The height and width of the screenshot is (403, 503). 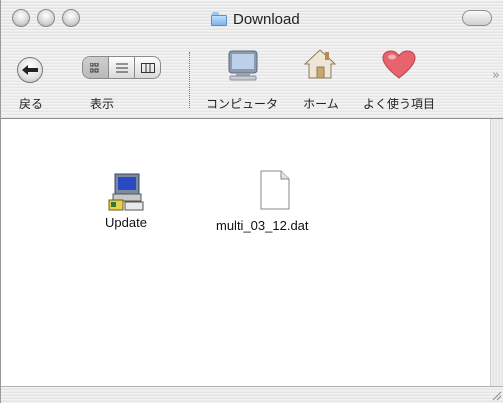 I want to click on computer-label: コンピュータ, so click(x=241, y=104).